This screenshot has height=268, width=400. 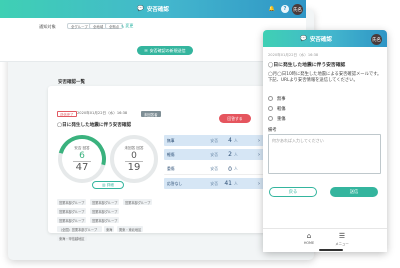 I want to click on stat-row-safe: 無事 安否 4 人 ›, so click(x=214, y=140).